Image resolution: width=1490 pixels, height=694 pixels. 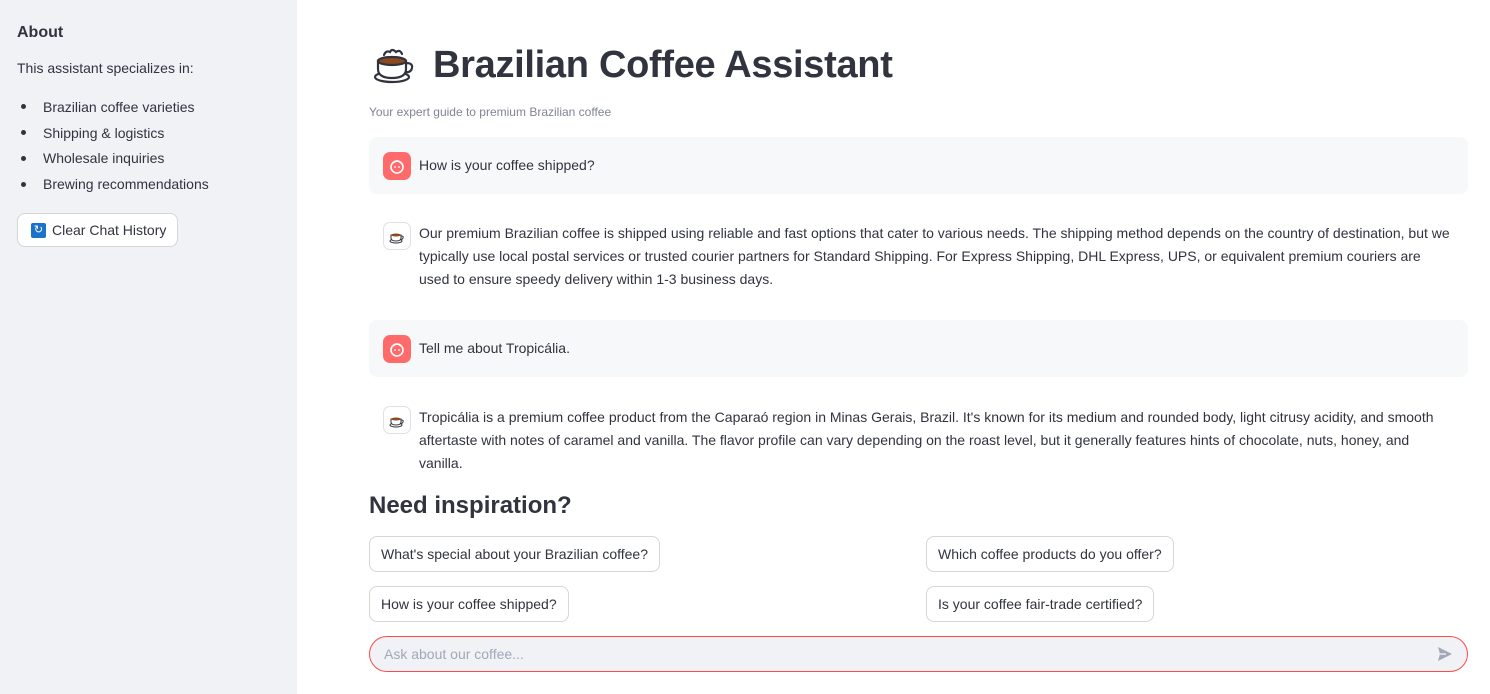 I want to click on sidebar-heading: About, so click(x=40, y=32).